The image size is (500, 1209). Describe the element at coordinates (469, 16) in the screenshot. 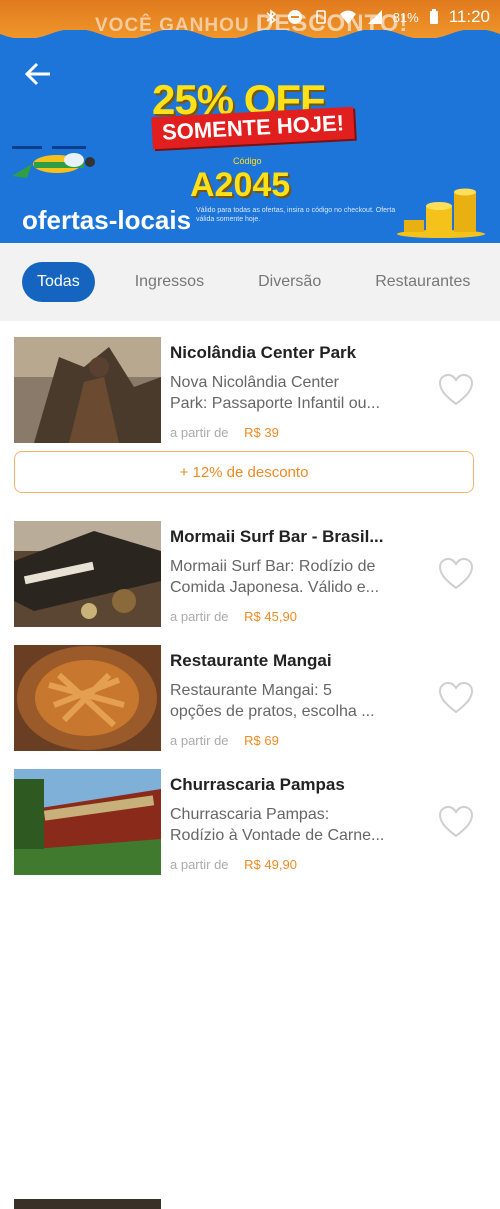

I see `clock: 11:20` at that location.